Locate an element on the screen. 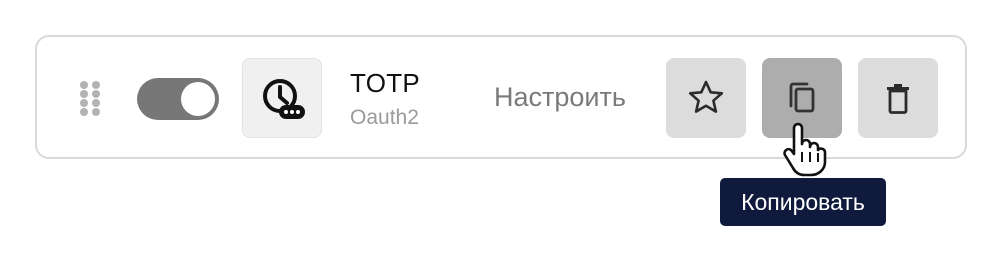 Image resolution: width=1004 pixels, height=262 pixels. copy-tooltip: Копировать is located at coordinates (803, 202).